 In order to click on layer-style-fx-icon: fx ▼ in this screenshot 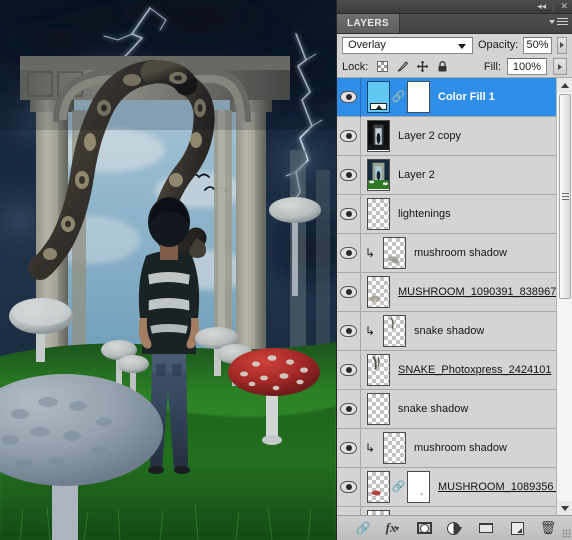, I will do `click(393, 528)`.